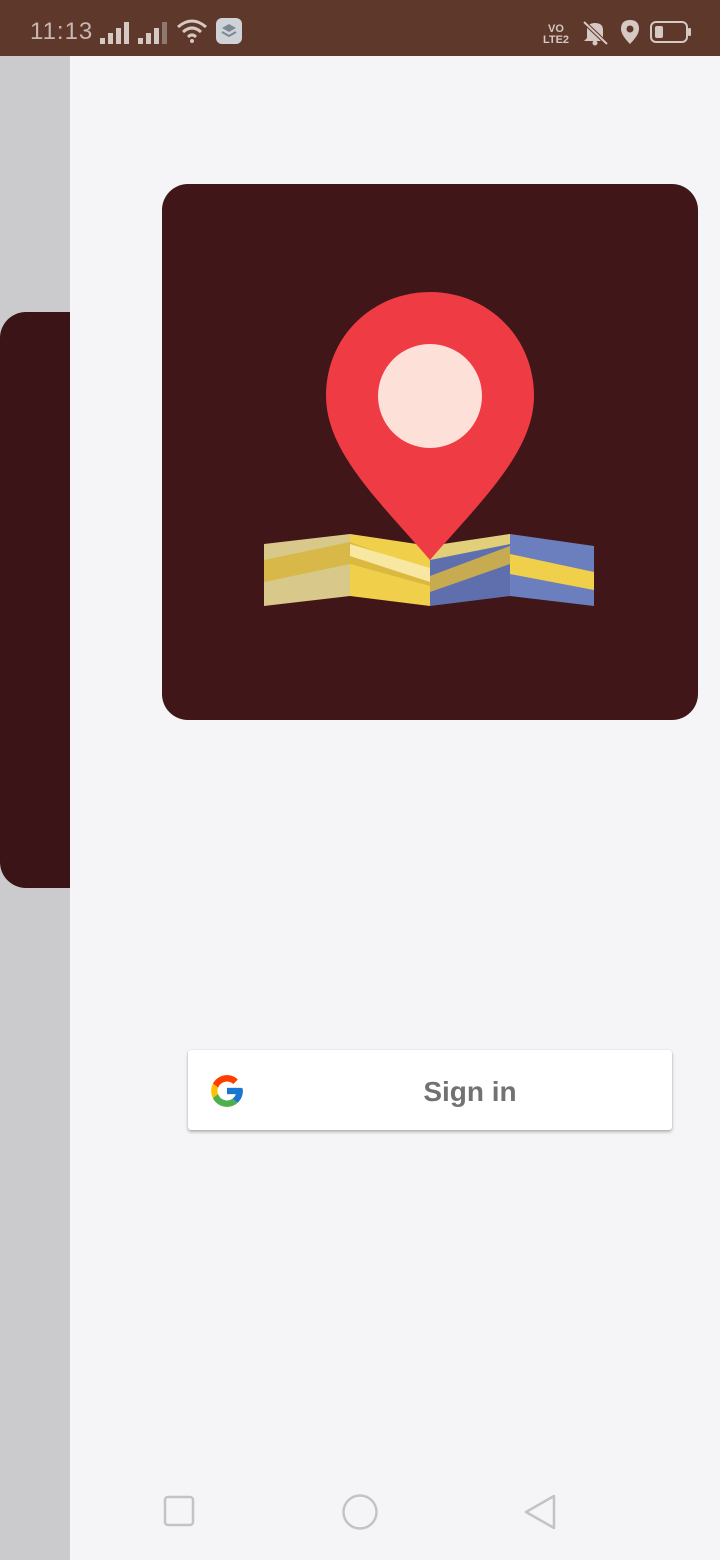  I want to click on back-triangle-icon, so click(540, 1512).